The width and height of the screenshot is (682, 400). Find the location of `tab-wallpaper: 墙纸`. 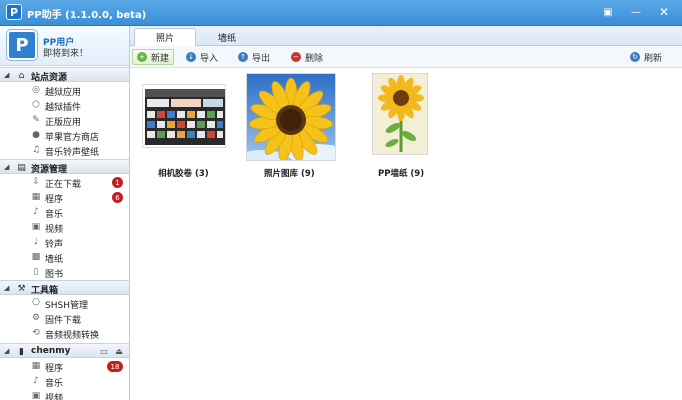

tab-wallpaper: 墙纸 is located at coordinates (227, 37).